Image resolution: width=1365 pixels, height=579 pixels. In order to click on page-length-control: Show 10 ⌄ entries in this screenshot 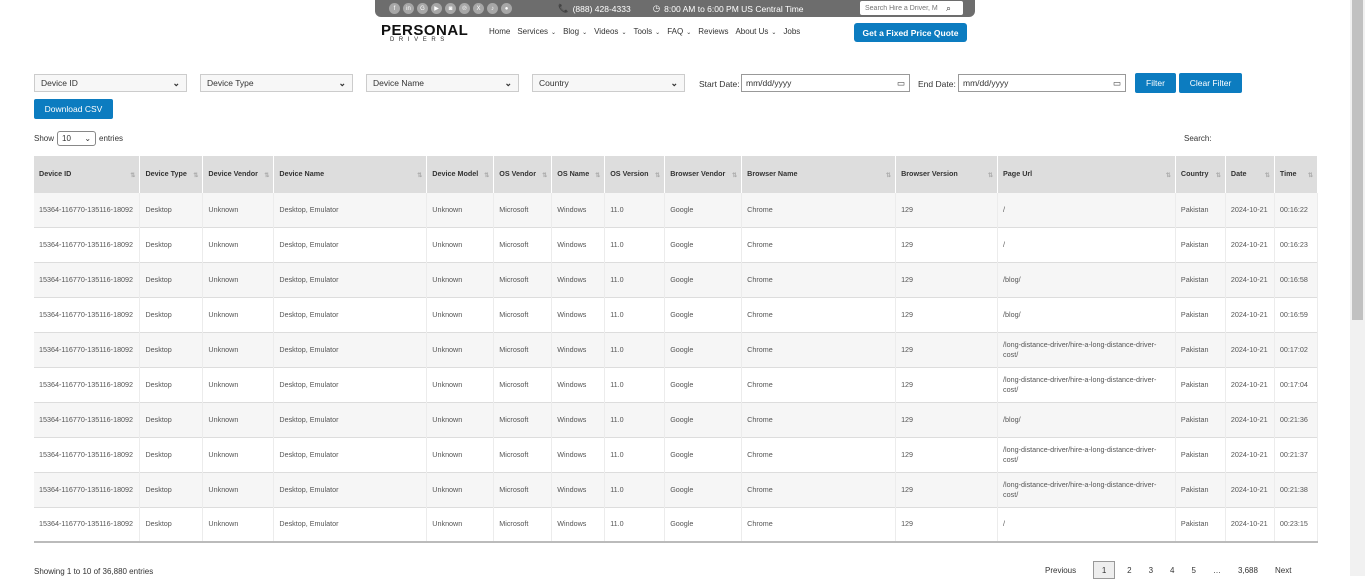, I will do `click(78, 138)`.